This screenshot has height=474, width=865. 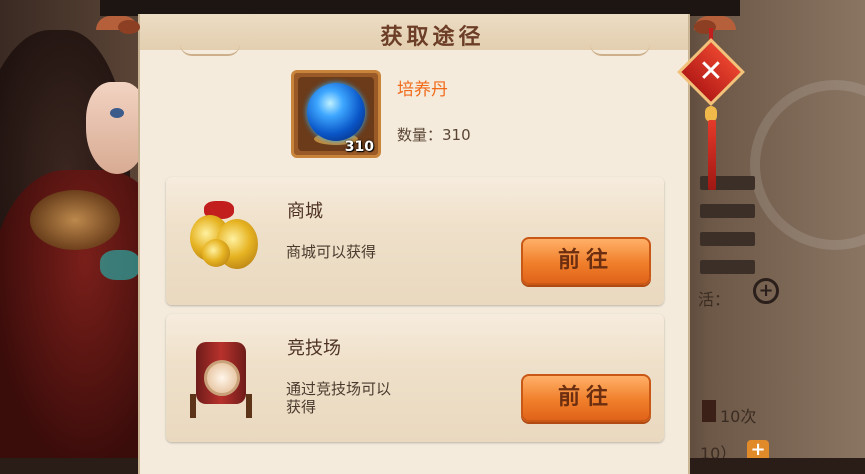 I want to click on item-icon-frame: 310, so click(x=336, y=114).